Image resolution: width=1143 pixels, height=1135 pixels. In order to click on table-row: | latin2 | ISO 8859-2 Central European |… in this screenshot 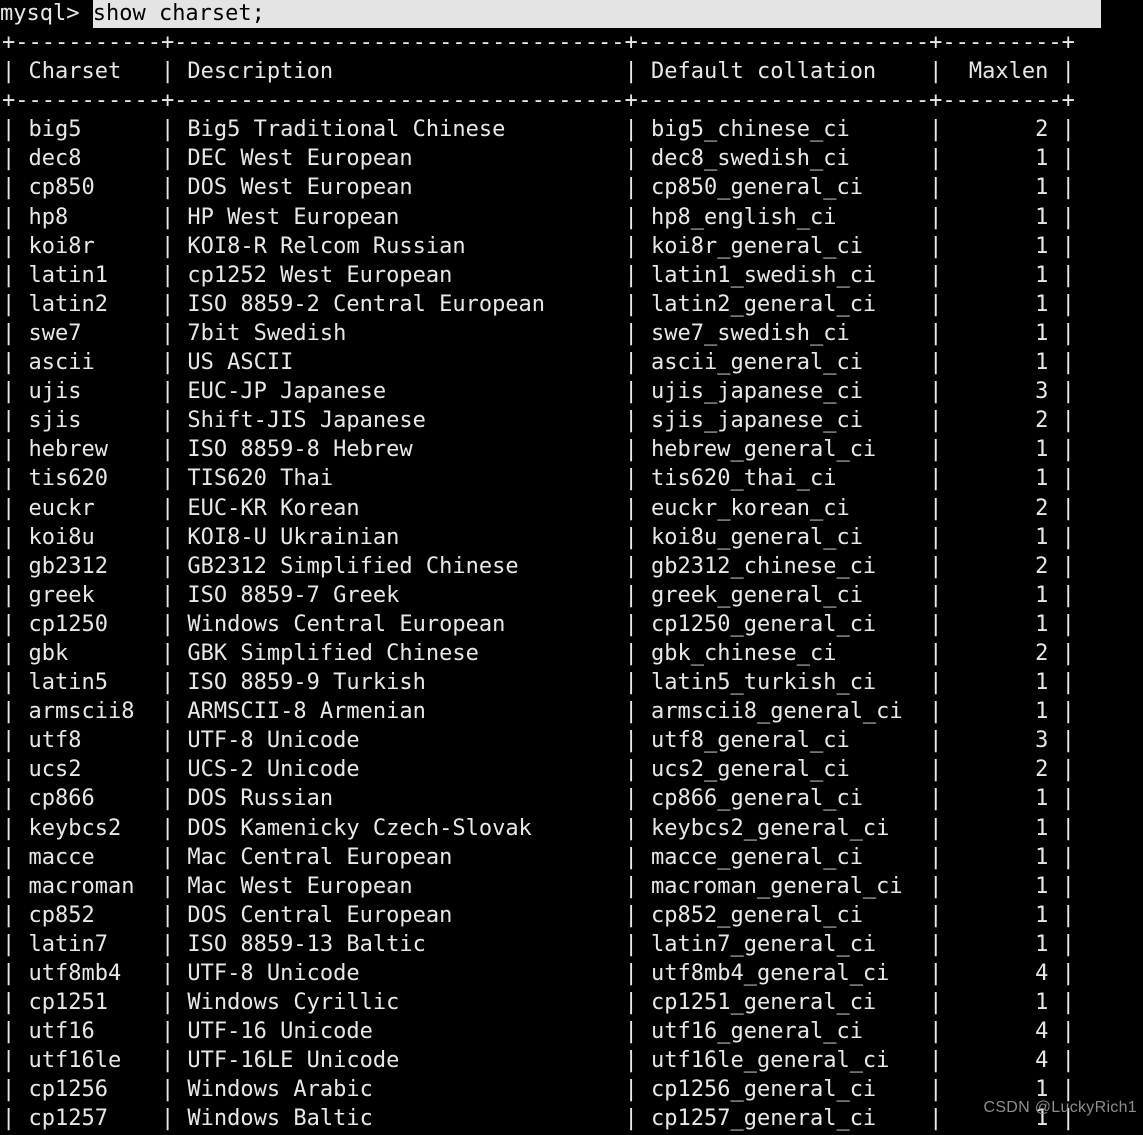, I will do `click(538, 304)`.